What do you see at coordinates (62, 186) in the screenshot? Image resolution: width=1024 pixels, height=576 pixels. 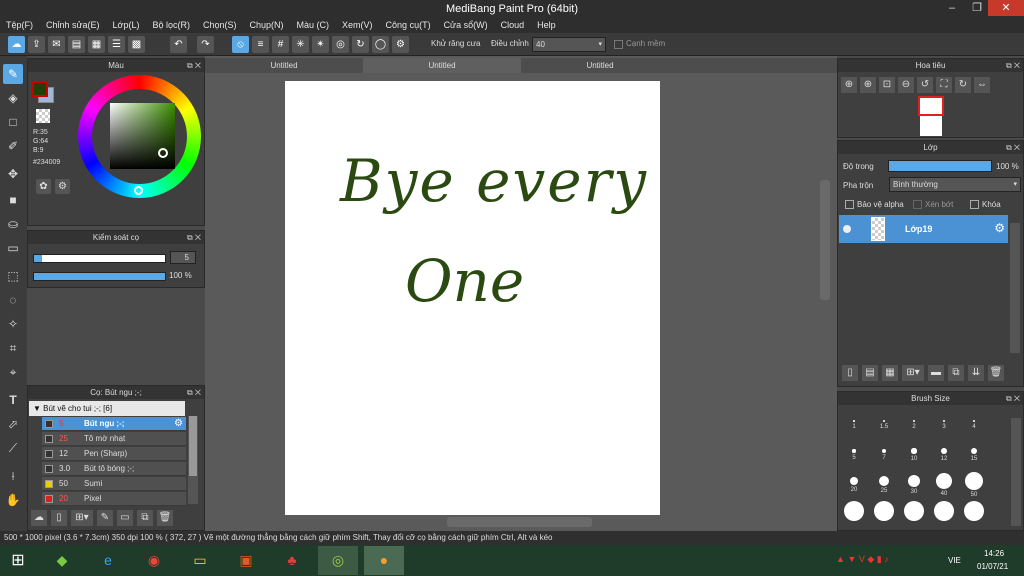 I see `palette-settings-icon: ⚙` at bounding box center [62, 186].